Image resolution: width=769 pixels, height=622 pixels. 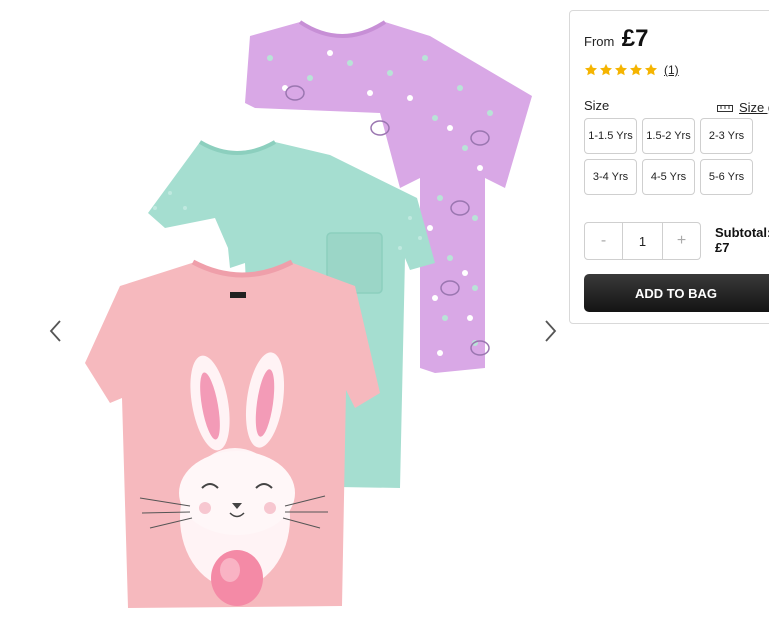 I want to click on rating: (1), so click(x=631, y=70).